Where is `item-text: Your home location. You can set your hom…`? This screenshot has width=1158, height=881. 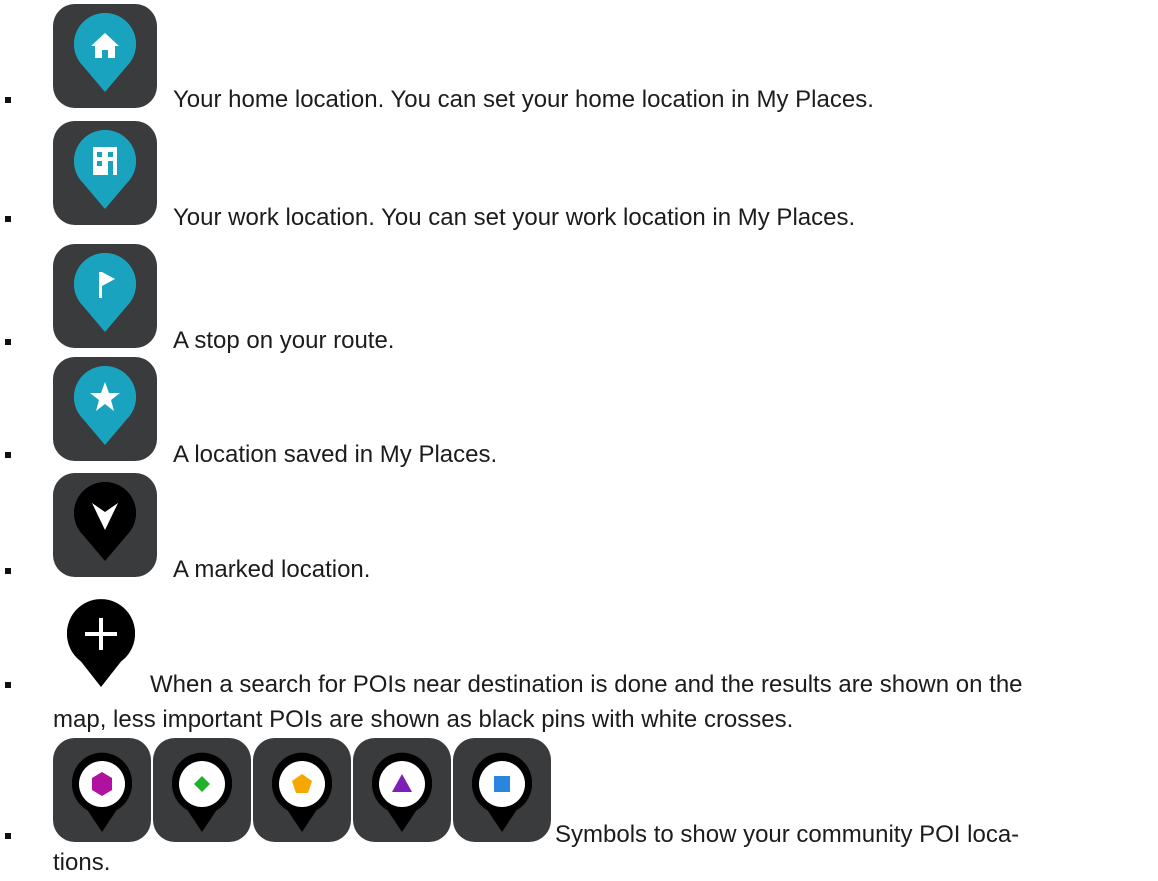
item-text: Your home location. You can set your hom… is located at coordinates (523, 99).